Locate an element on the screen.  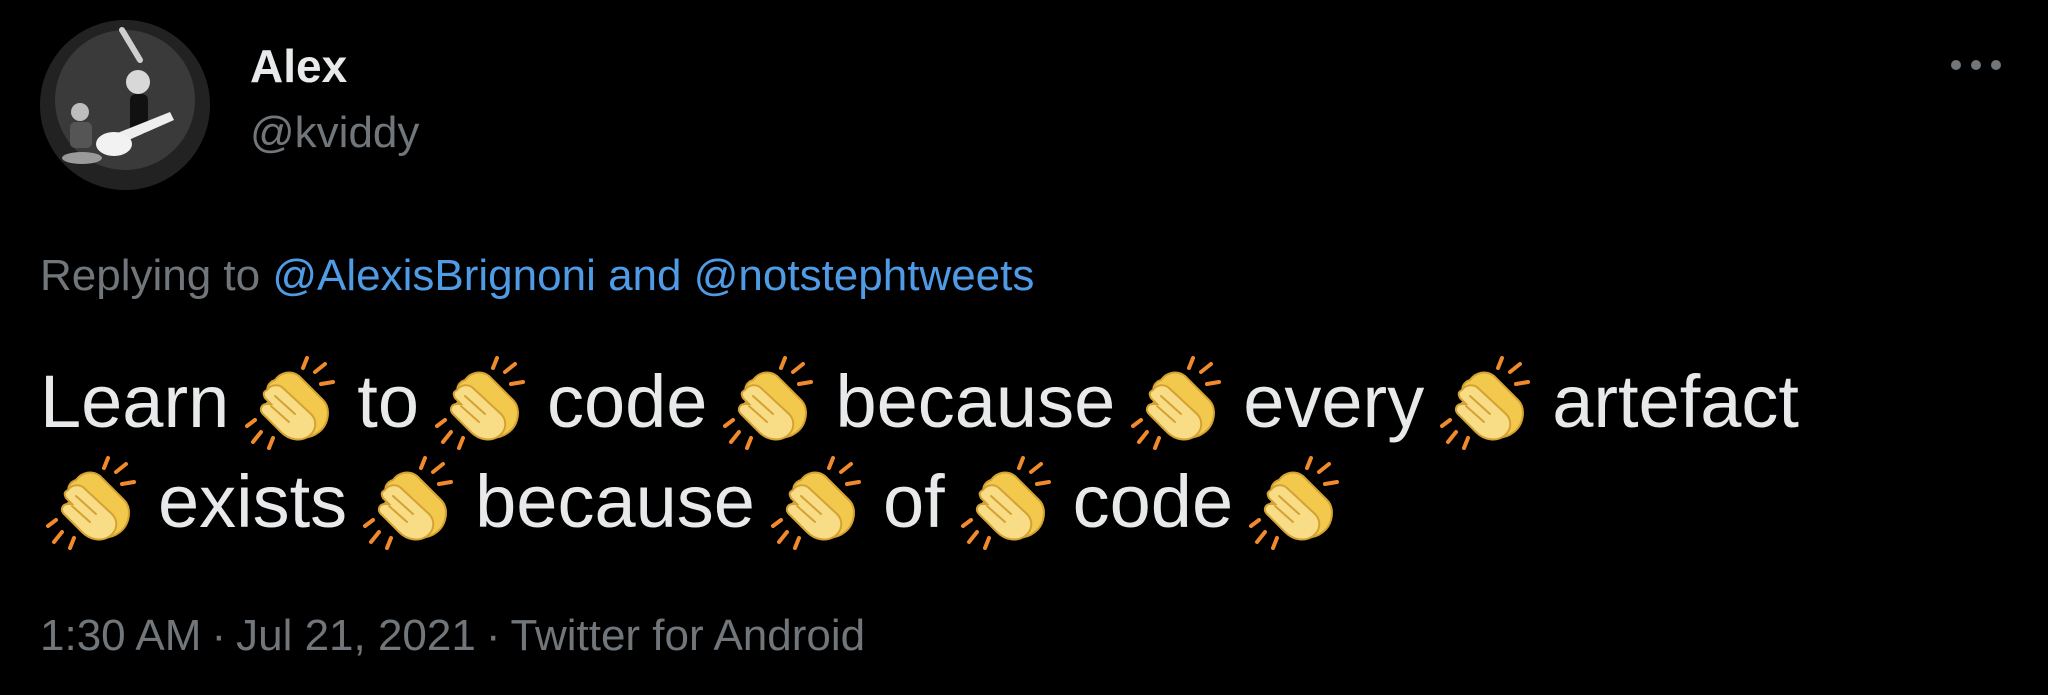
tweet-word: exists is located at coordinates (253, 501).